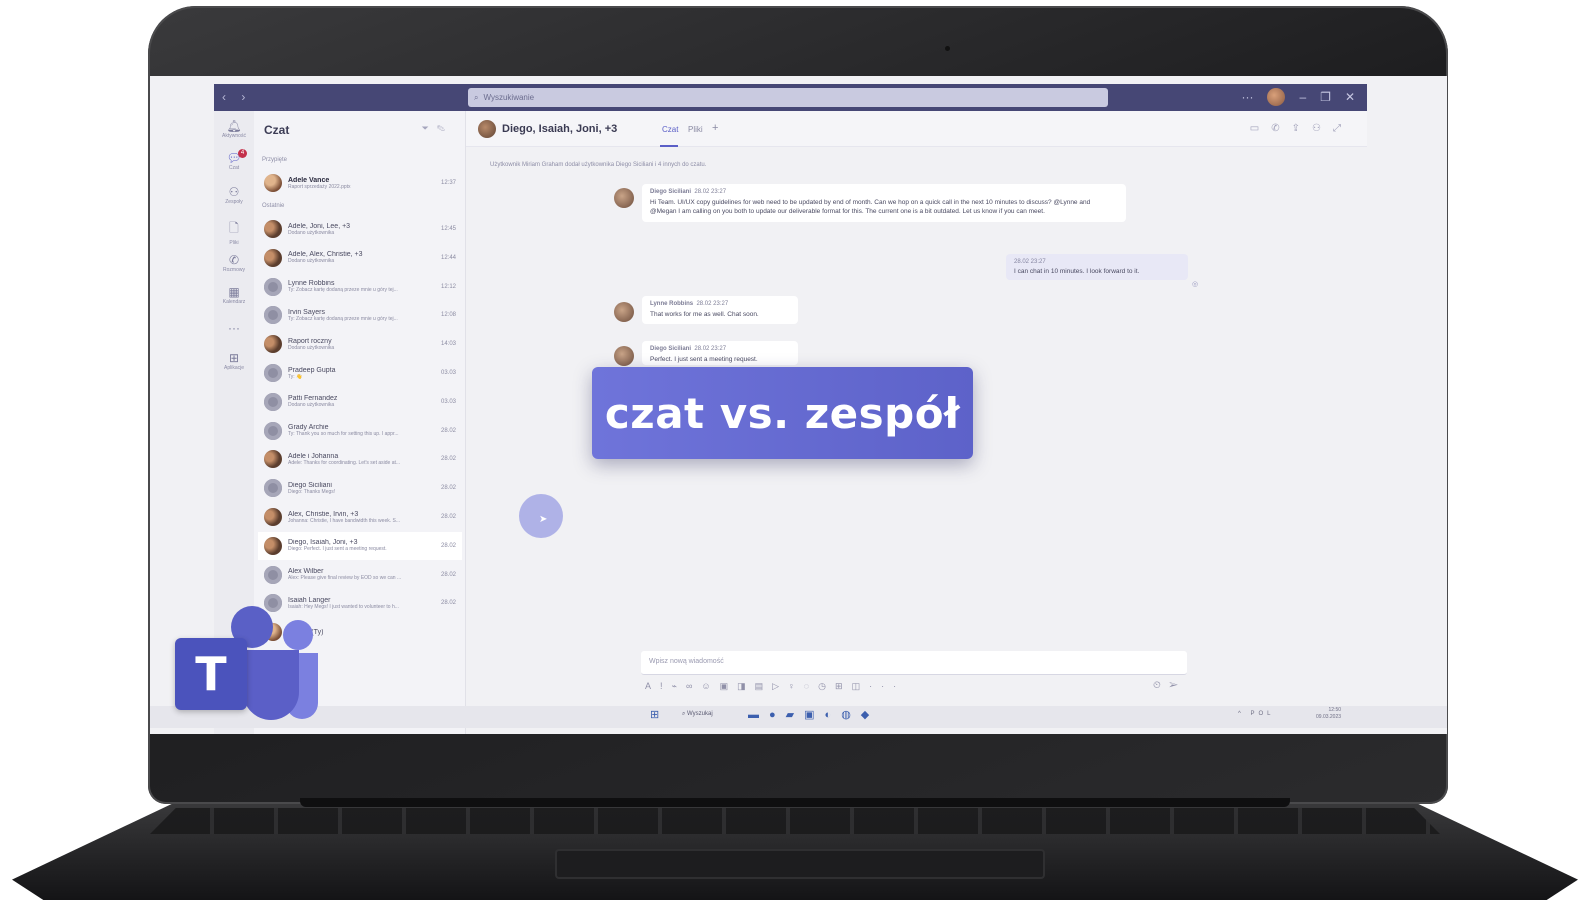 This screenshot has width=1590, height=913. Describe the element at coordinates (914, 663) in the screenshot. I see `compose-input: Wpisz nową wiadomość` at that location.